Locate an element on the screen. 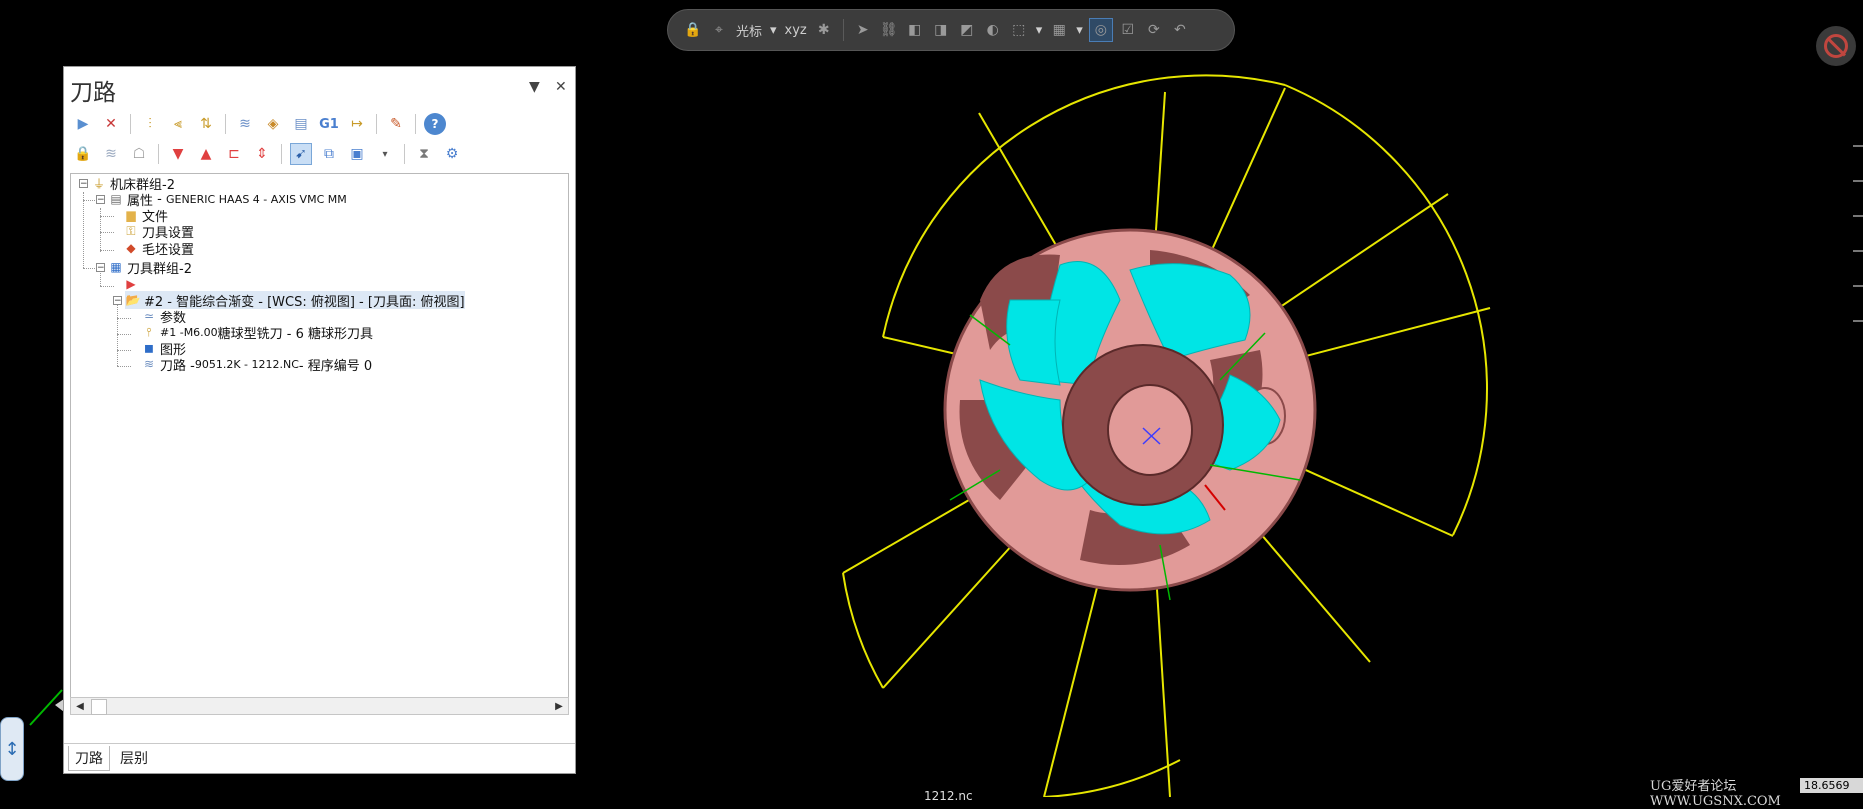 This screenshot has width=1863, height=809. simulate-icon: ⚙ is located at coordinates (452, 154).